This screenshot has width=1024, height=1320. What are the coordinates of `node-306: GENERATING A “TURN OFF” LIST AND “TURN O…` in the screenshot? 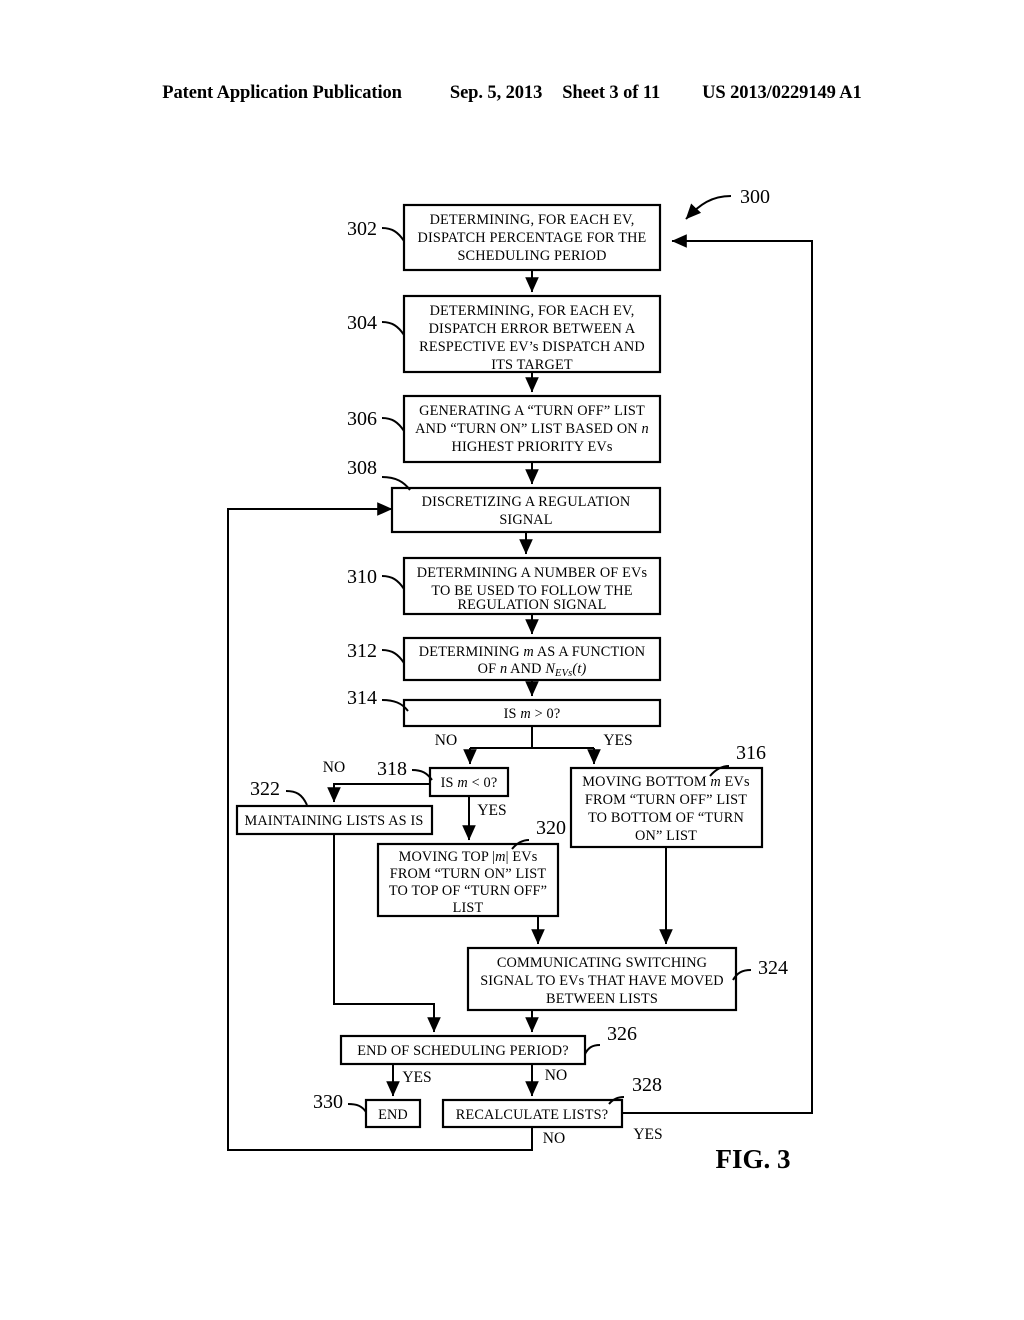 It's located at (504, 429).